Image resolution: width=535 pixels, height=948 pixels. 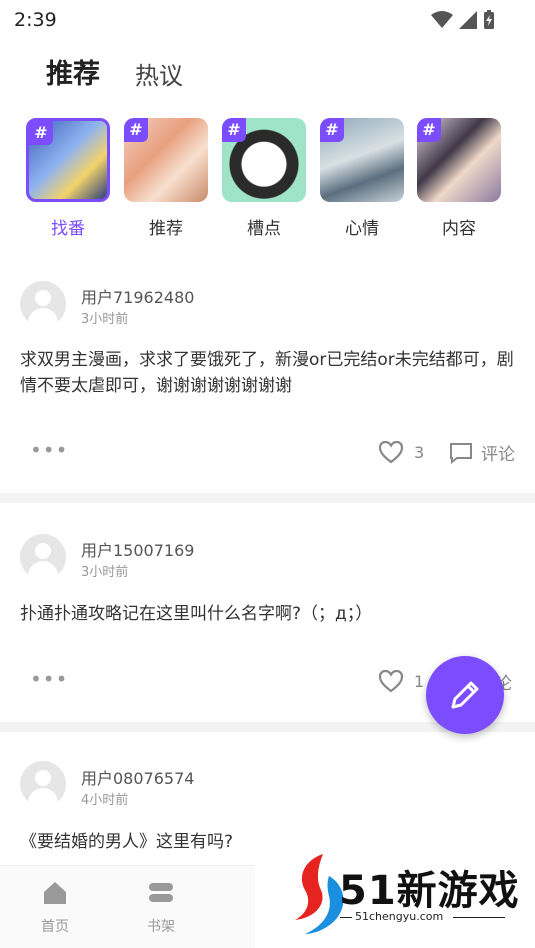 I want to click on post-divider, so click(x=267, y=498).